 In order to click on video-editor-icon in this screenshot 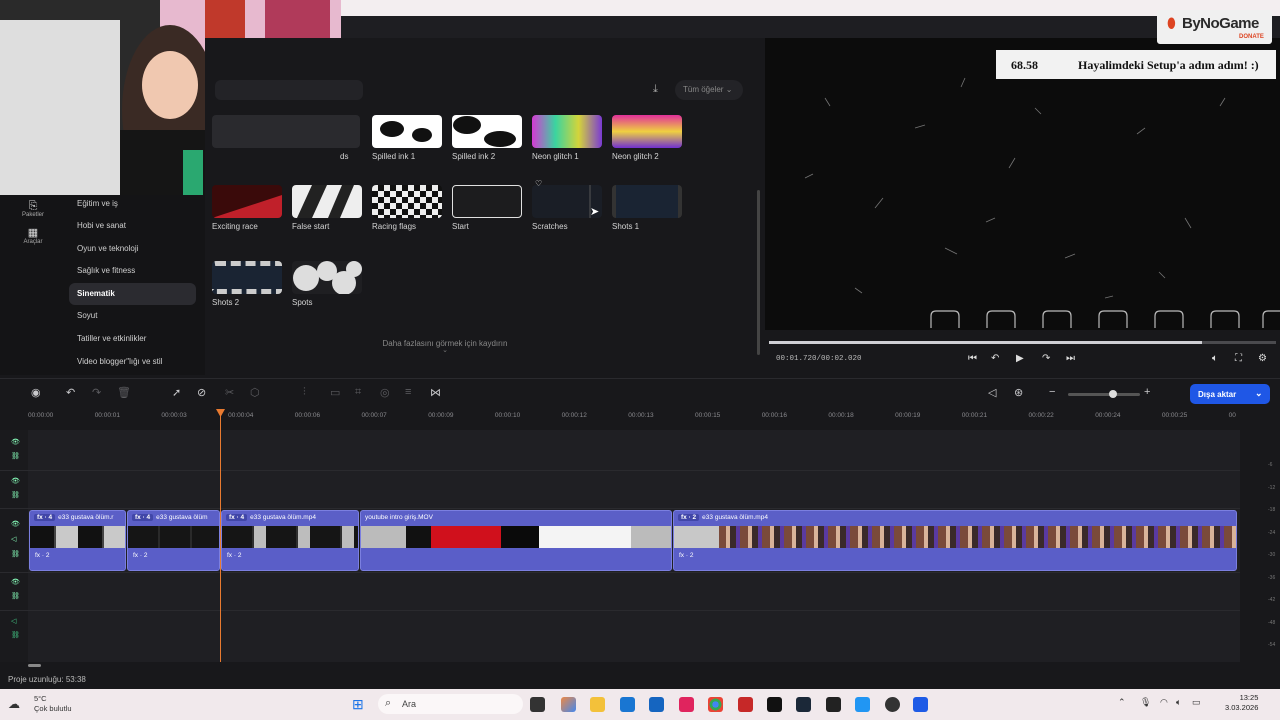, I will do `click(920, 704)`.